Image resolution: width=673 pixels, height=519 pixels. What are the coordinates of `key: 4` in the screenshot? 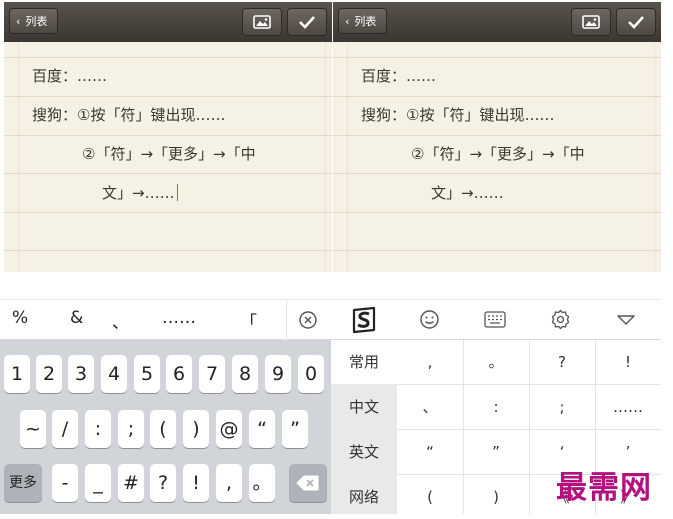 It's located at (114, 374).